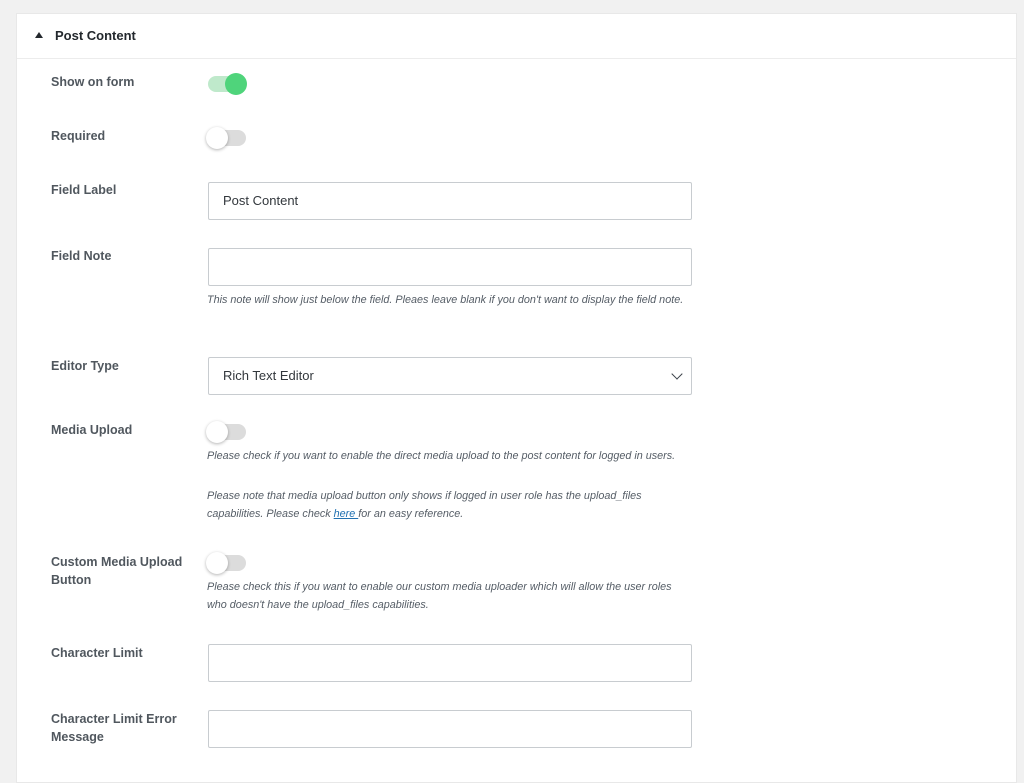 The image size is (1024, 783). I want to click on character-limit-error-label: Character Limit Error Message, so click(114, 728).